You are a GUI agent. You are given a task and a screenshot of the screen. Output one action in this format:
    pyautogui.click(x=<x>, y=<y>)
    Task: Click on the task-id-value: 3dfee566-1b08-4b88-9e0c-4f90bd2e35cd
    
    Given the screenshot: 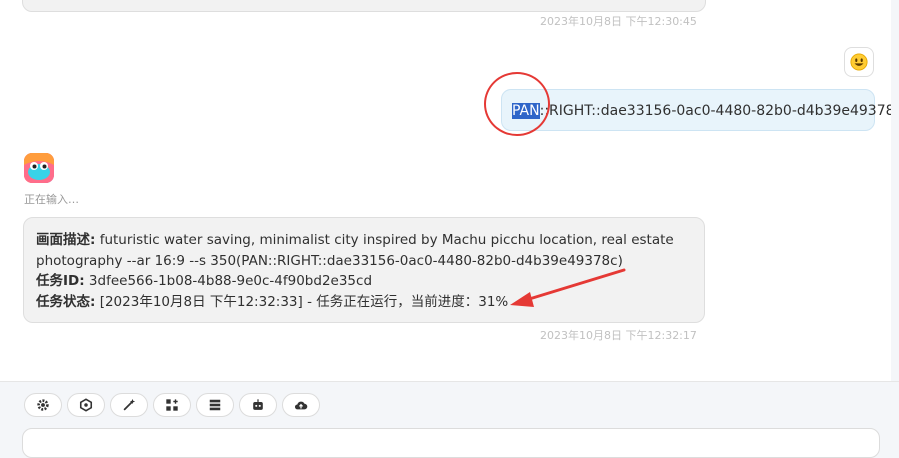 What is the action you would take?
    pyautogui.click(x=228, y=281)
    